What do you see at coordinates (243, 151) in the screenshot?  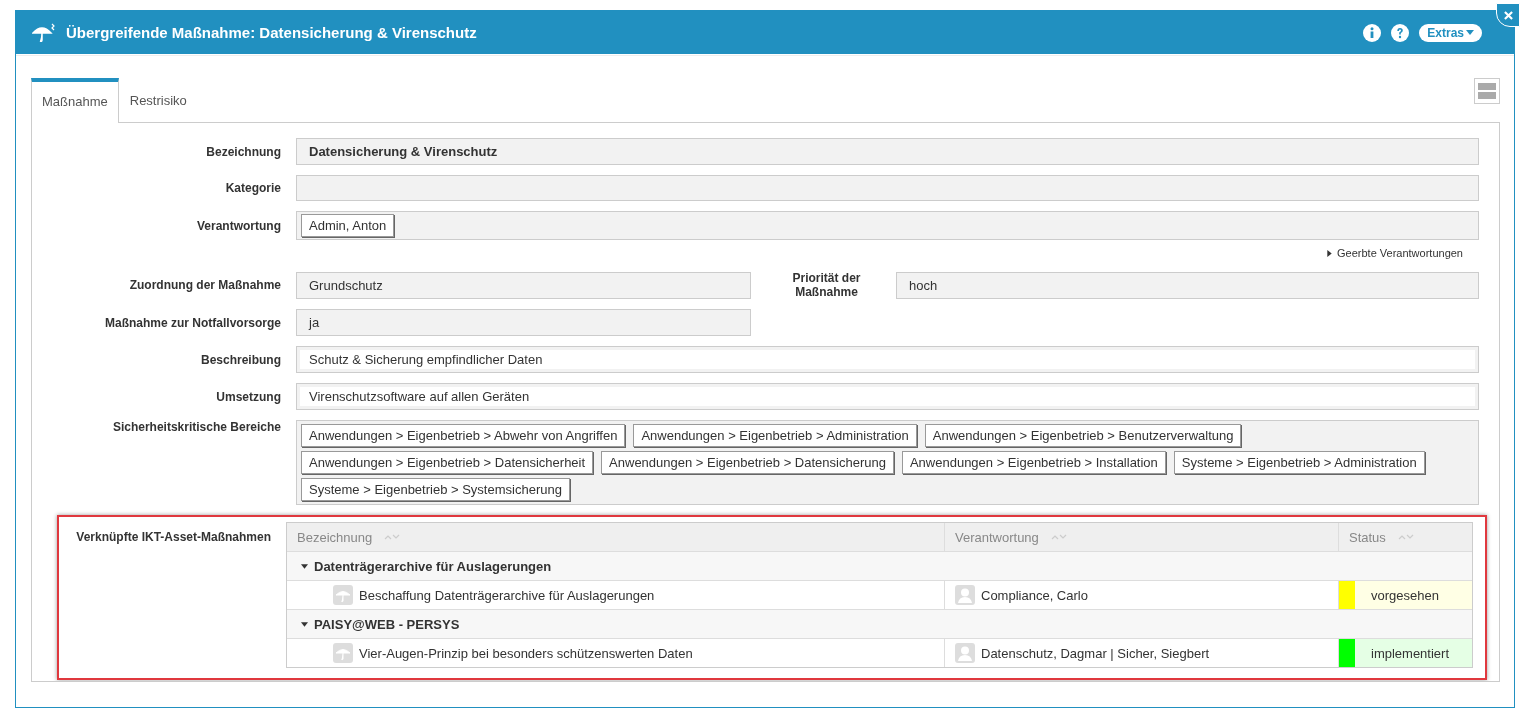 I see `field-label: Bezeichnung` at bounding box center [243, 151].